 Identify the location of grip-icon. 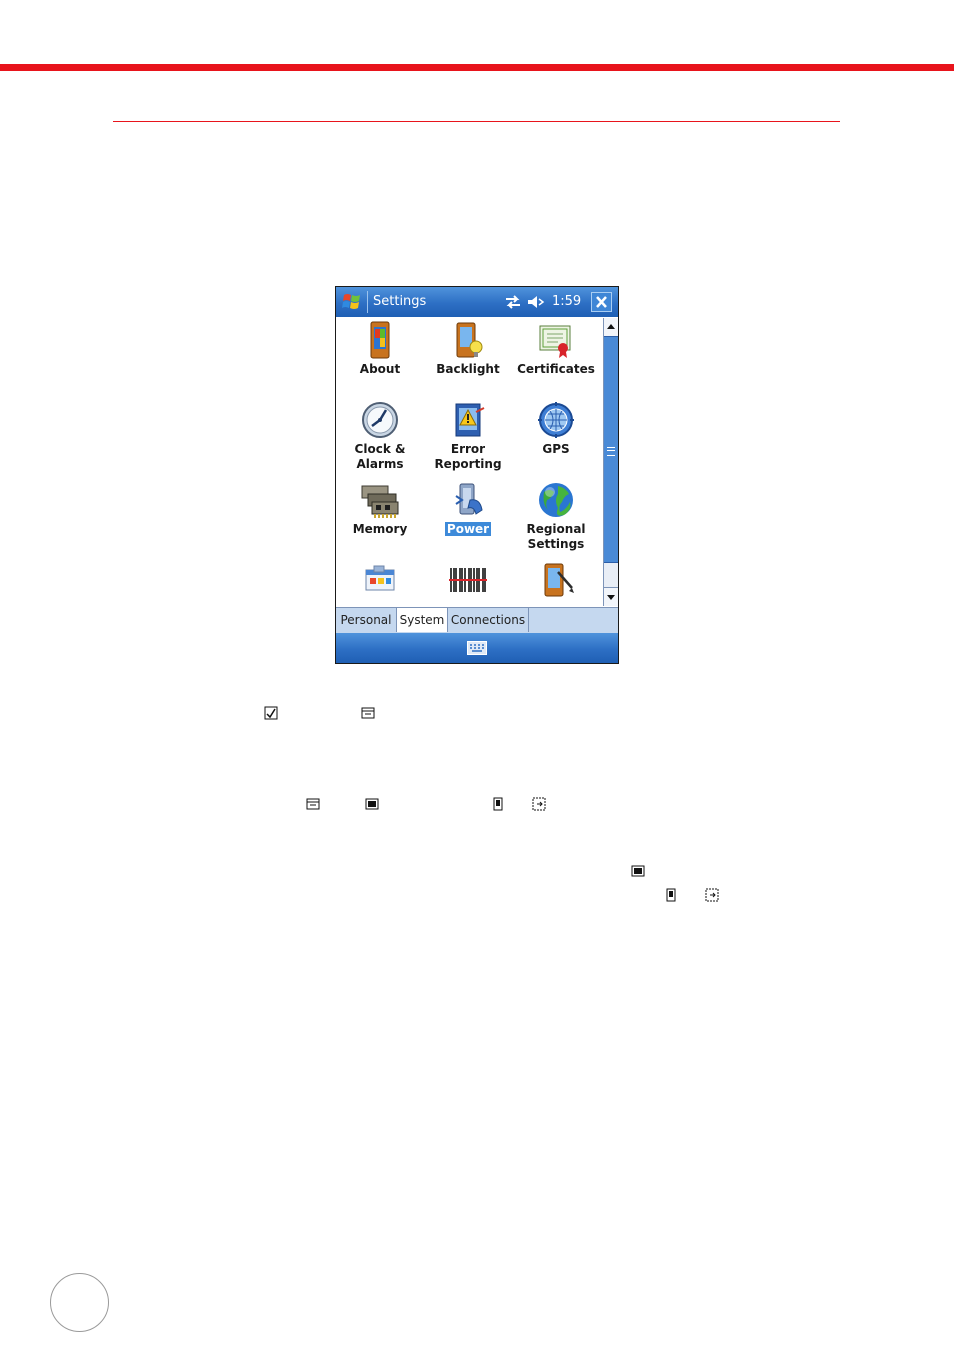
(611, 451).